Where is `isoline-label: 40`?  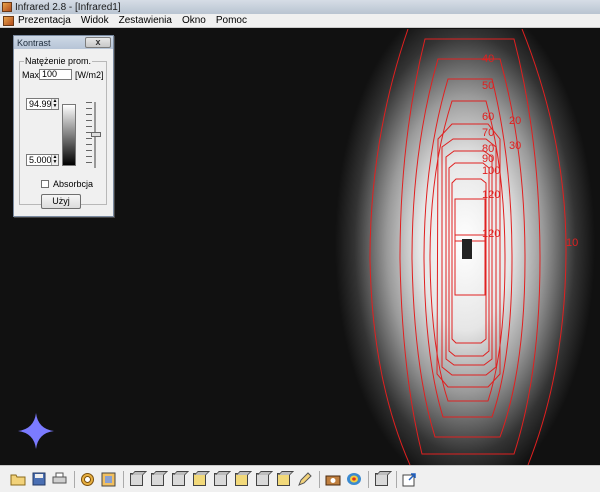 isoline-label: 40 is located at coordinates (488, 59).